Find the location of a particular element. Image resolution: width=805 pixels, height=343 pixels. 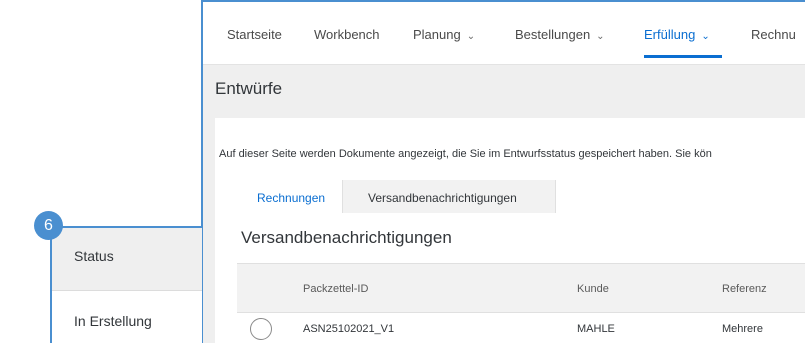

column-header-packzettel-id: Packzettel-ID is located at coordinates (335, 289).